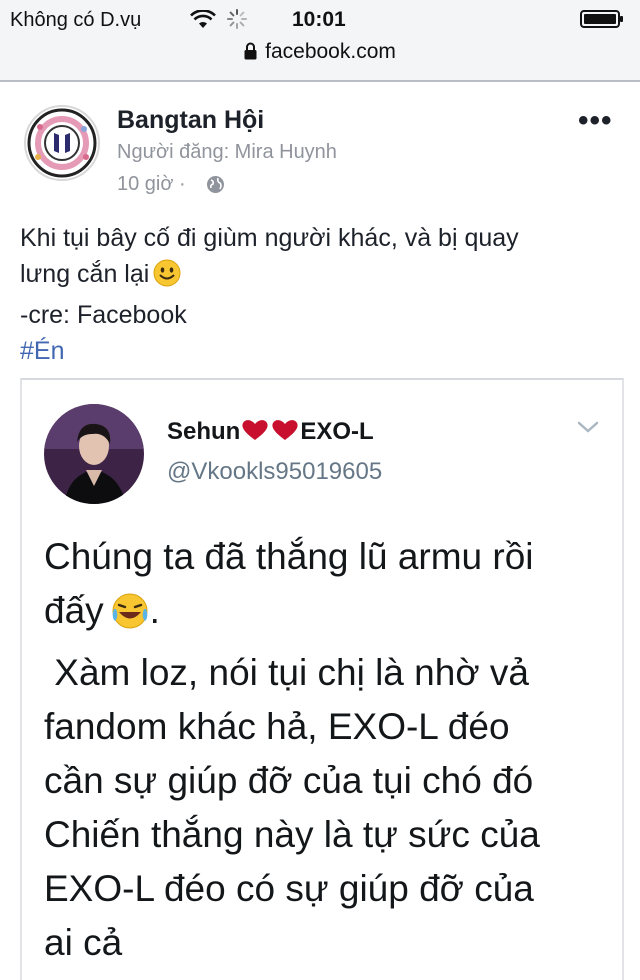  What do you see at coordinates (275, 471) in the screenshot?
I see `tweet-handle: @Vkookls95019605` at bounding box center [275, 471].